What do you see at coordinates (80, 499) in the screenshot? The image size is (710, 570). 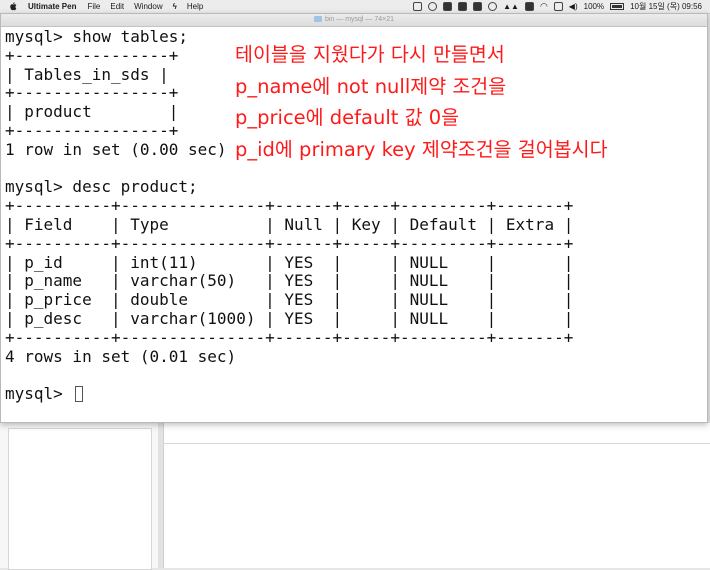 I see `background-sidebar-list` at bounding box center [80, 499].